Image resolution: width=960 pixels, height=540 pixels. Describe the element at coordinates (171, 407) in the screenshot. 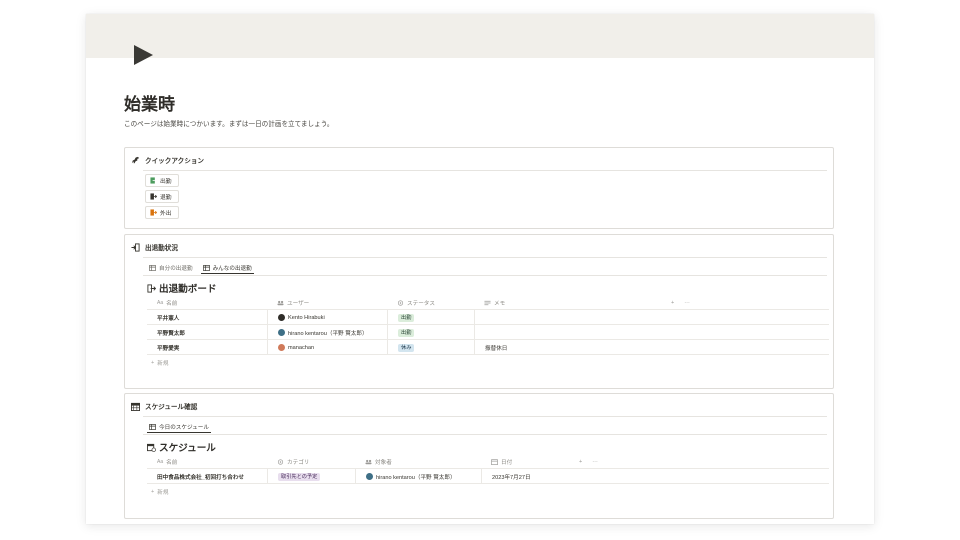

I see `schedule-title: スケジュール確認` at that location.